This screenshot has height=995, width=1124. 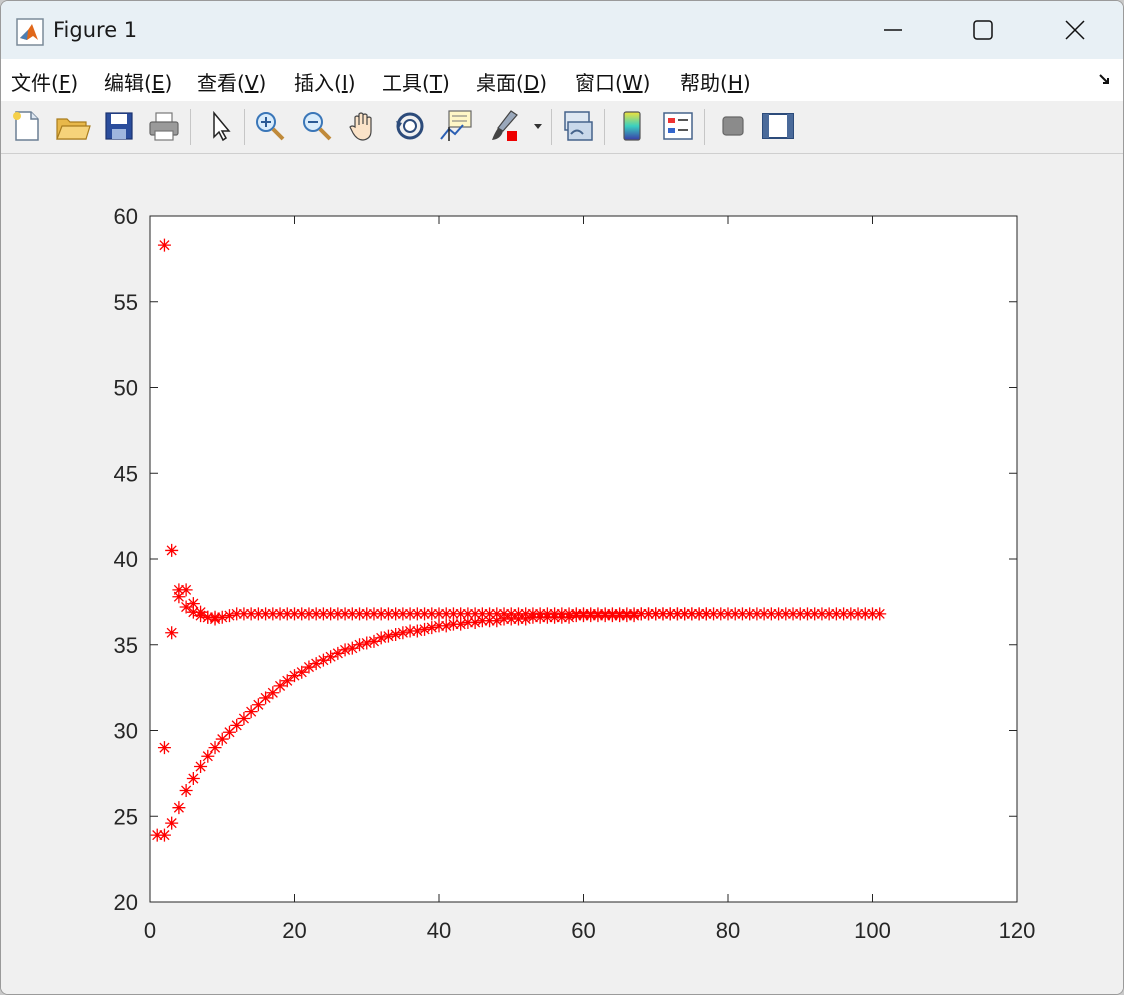 I want to click on menu-edit: 编辑(E), so click(x=138, y=81).